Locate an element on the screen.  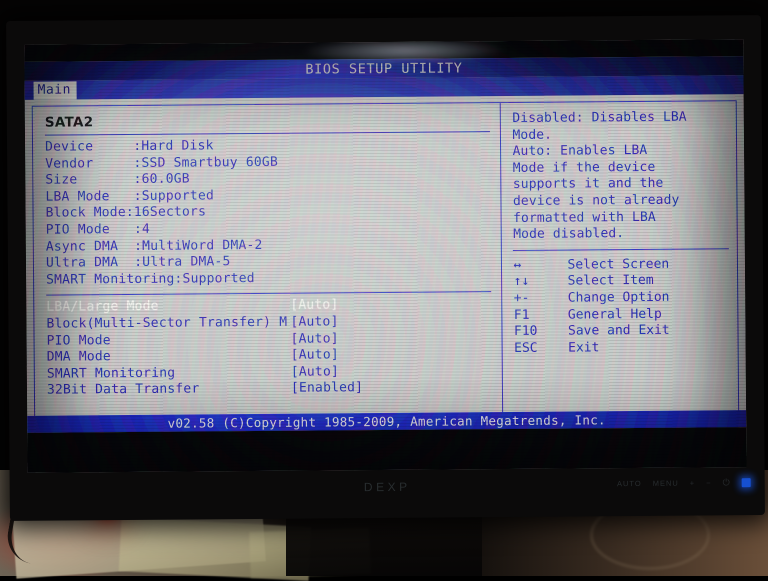
legend-row: ESCExit is located at coordinates (626, 348).